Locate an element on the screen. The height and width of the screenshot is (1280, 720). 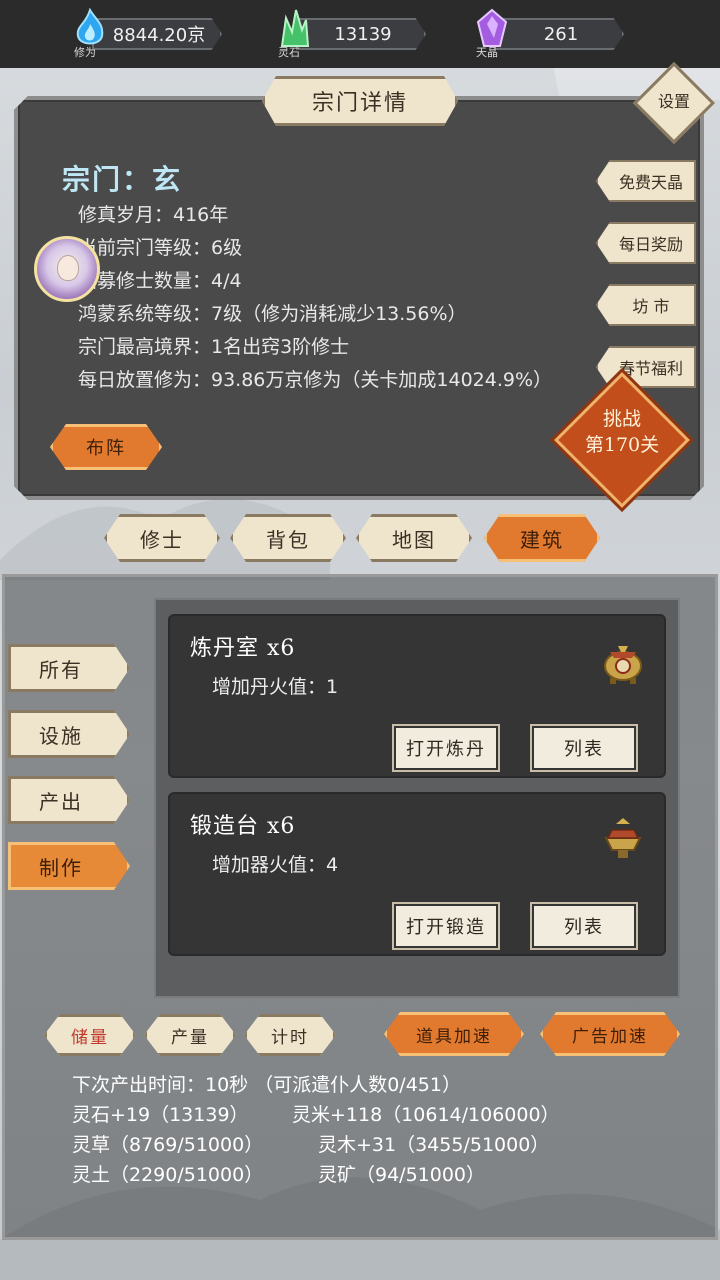
avatar-face is located at coordinates (68, 268).